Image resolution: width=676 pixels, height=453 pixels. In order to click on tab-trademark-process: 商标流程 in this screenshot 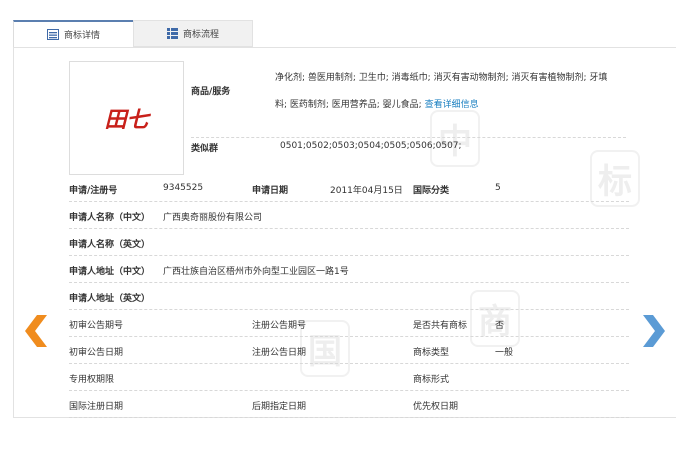, I will do `click(193, 33)`.